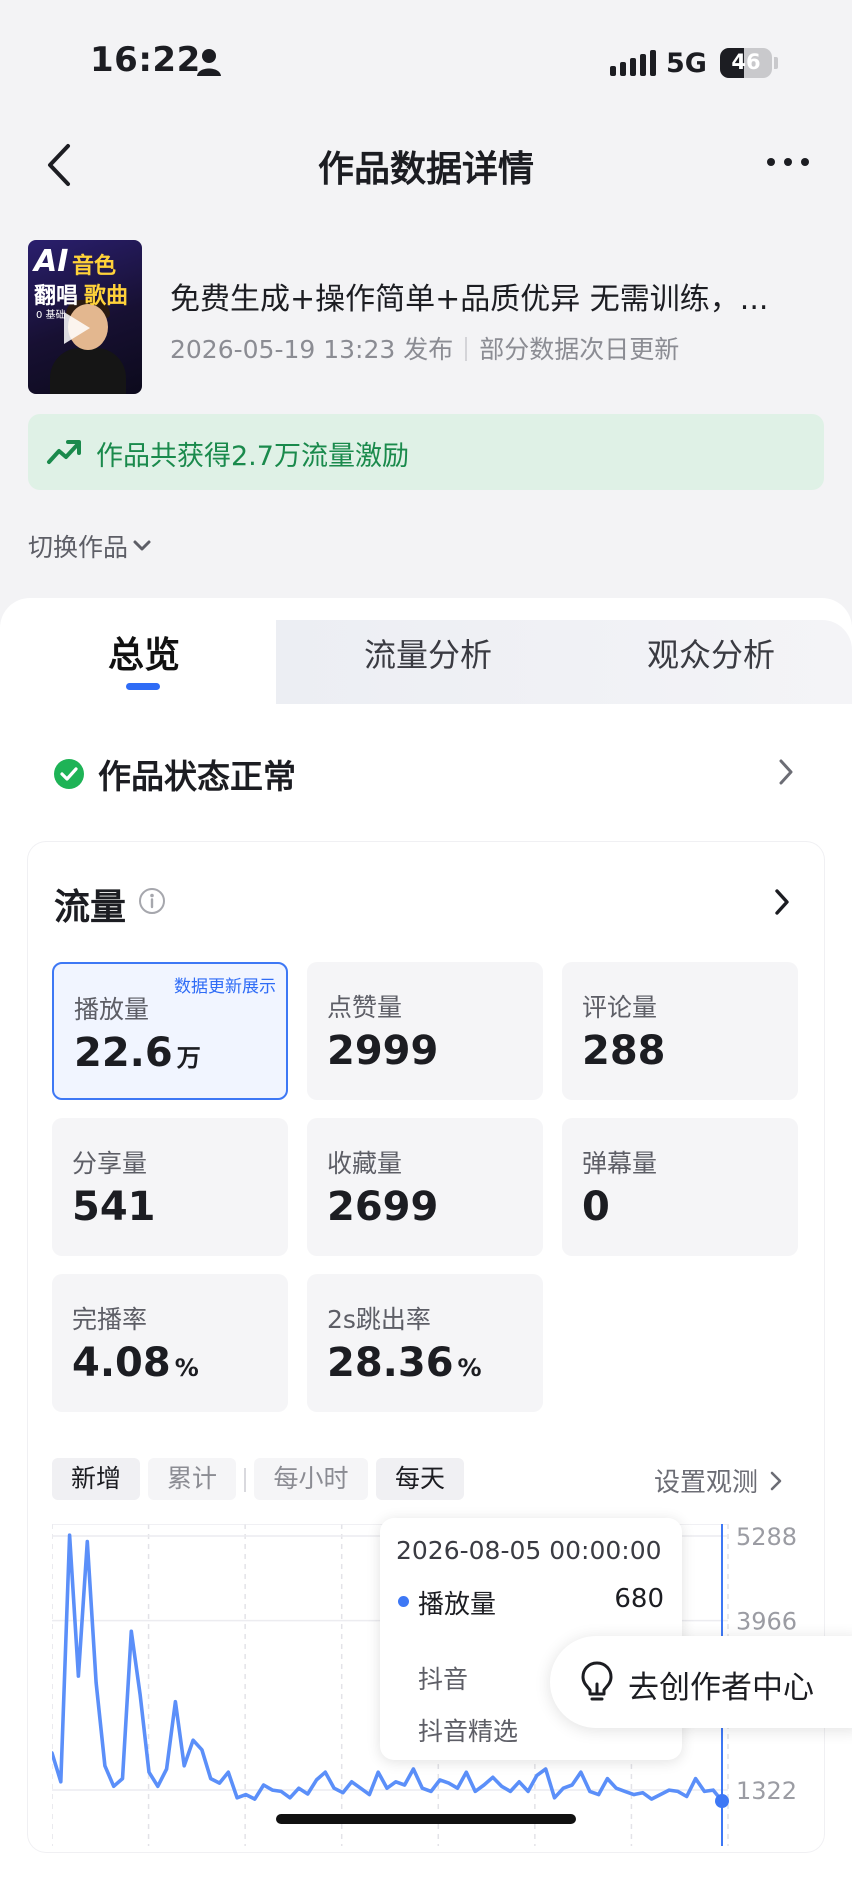 Image resolution: width=852 pixels, height=1898 pixels. What do you see at coordinates (90, 907) in the screenshot?
I see `traffic-title: 流量` at bounding box center [90, 907].